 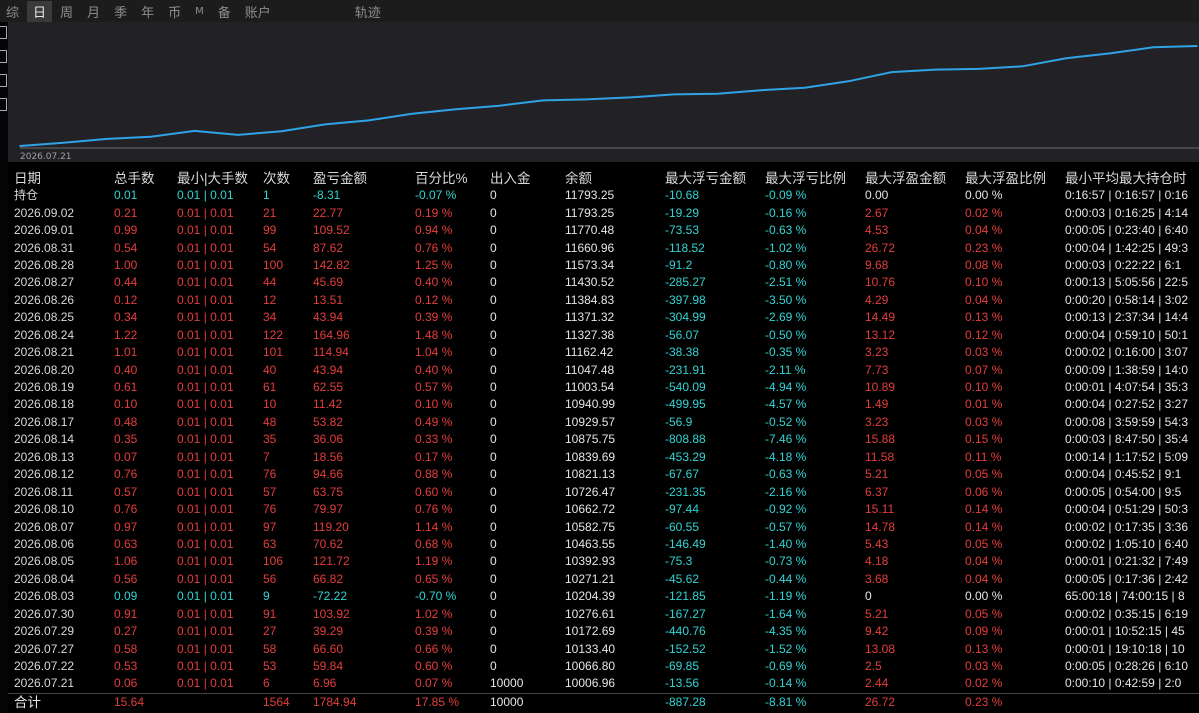 I want to click on cell-hold-times: 0:00:01 | 0:21:32 | 7:49, so click(x=1126, y=561).